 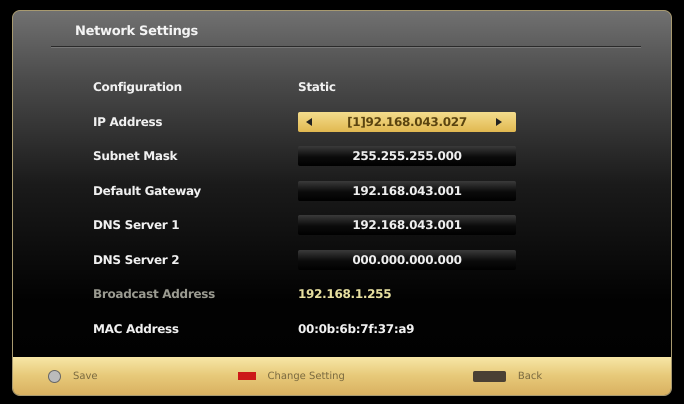 I want to click on setting-label: IP Address, so click(x=128, y=121).